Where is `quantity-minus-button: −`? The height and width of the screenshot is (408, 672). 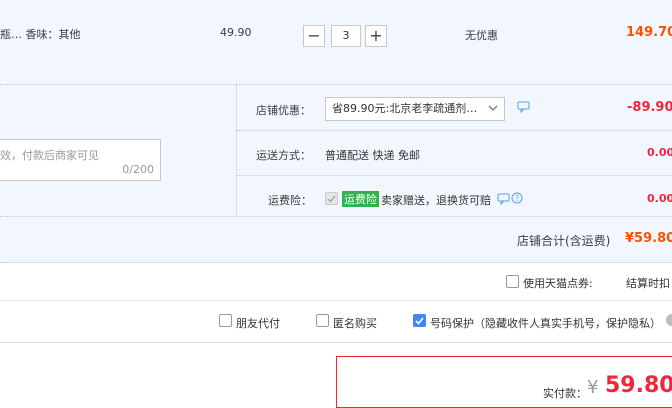 quantity-minus-button: − is located at coordinates (314, 36).